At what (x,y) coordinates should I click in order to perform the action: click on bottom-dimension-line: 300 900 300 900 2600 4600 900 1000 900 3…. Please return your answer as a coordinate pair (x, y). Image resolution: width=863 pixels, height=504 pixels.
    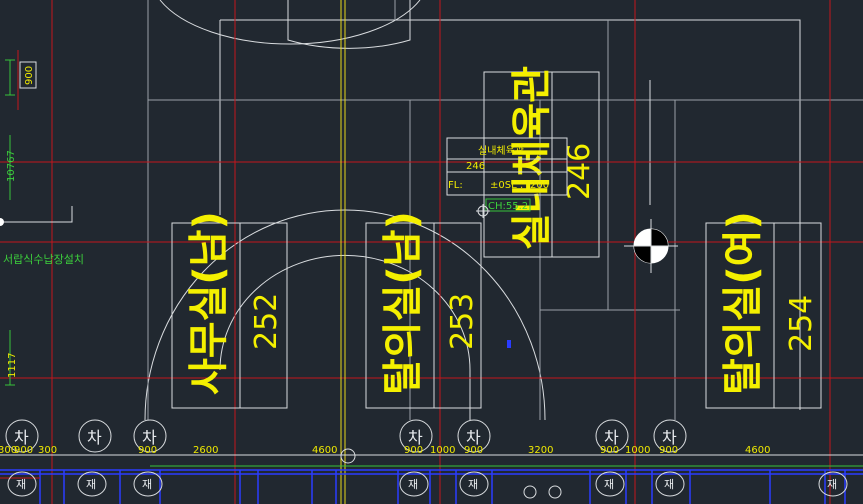
    Looking at the image, I should click on (431, 454).